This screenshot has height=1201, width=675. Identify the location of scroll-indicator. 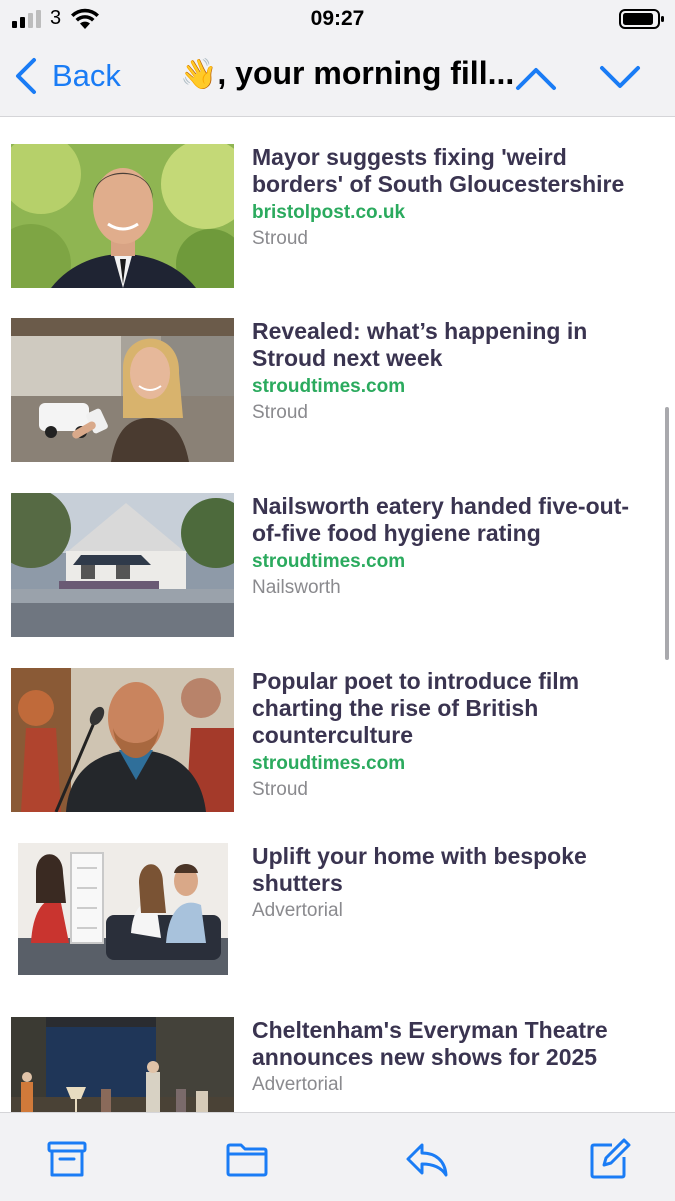
(667, 533).